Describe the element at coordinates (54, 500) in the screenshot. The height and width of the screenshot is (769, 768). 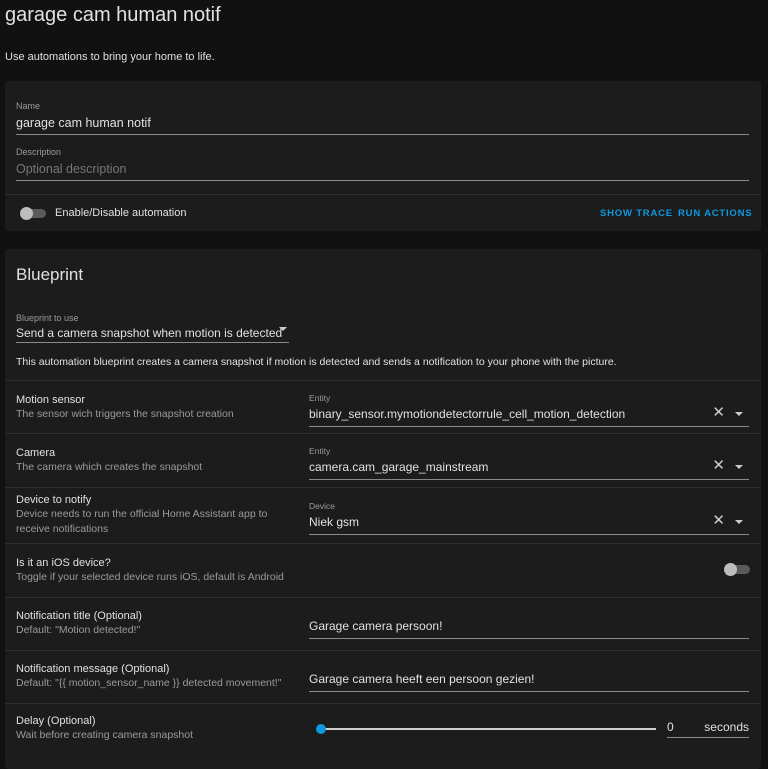
I see `input-label: Device to notify` at that location.